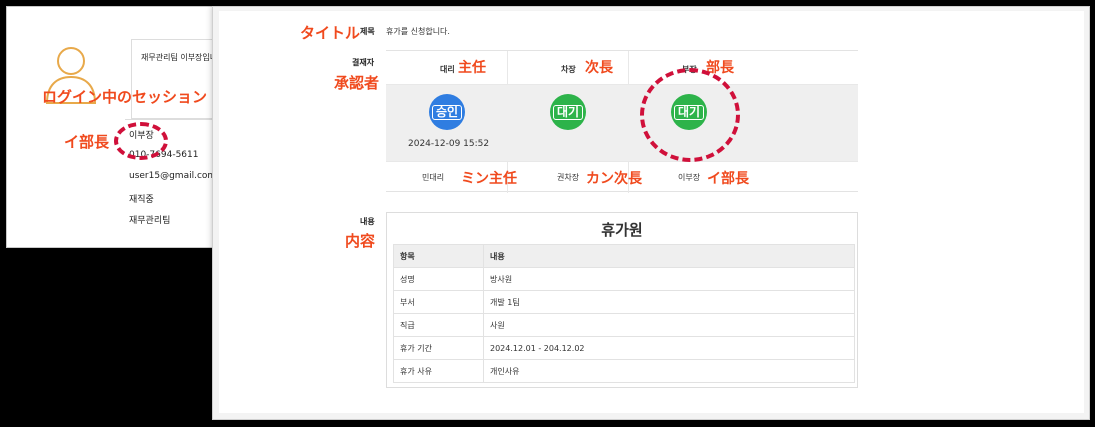  I want to click on table-cell: 휴가 사유, so click(438, 371).